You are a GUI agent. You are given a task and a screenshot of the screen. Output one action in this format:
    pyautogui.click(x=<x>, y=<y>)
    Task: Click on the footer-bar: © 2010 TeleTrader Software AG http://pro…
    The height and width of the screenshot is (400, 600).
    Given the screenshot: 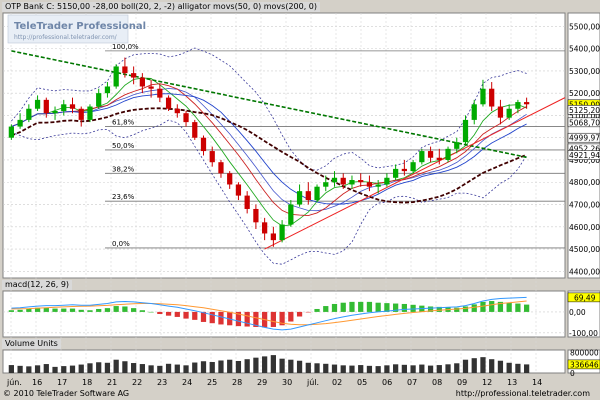 What is the action you would take?
    pyautogui.click(x=300, y=394)
    